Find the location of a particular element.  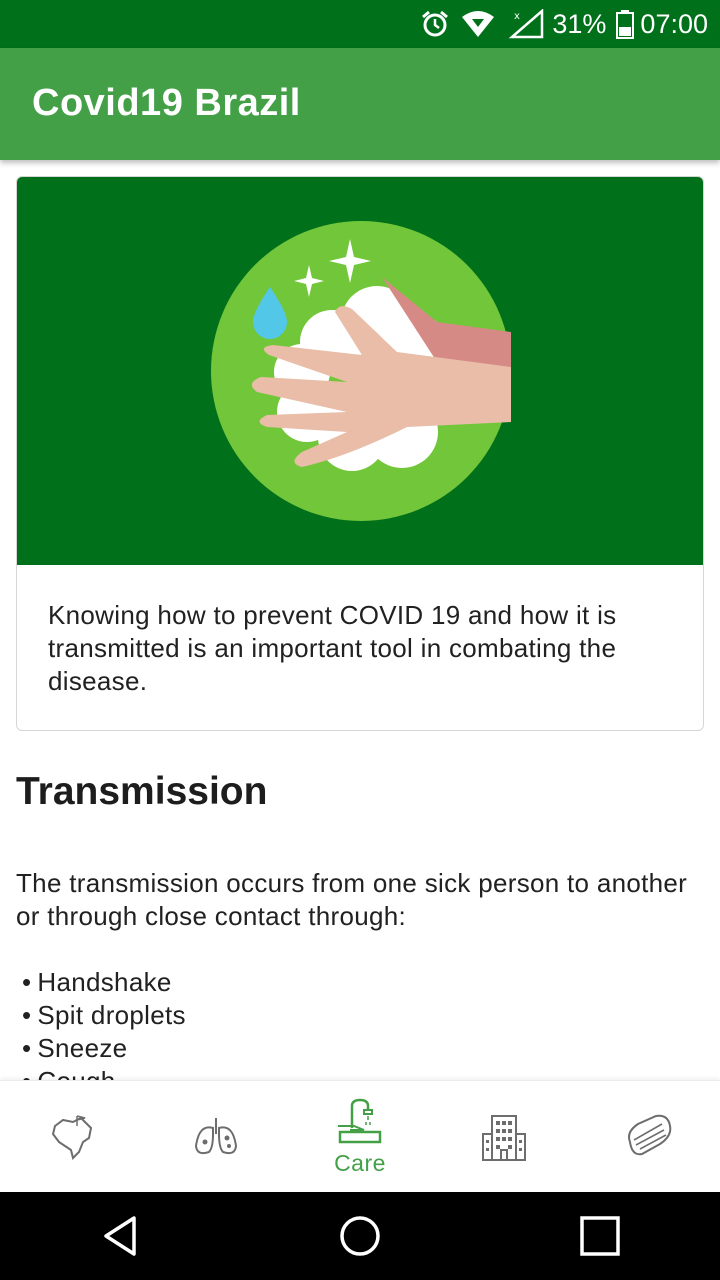

svg-text: x is located at coordinates (517, 16).